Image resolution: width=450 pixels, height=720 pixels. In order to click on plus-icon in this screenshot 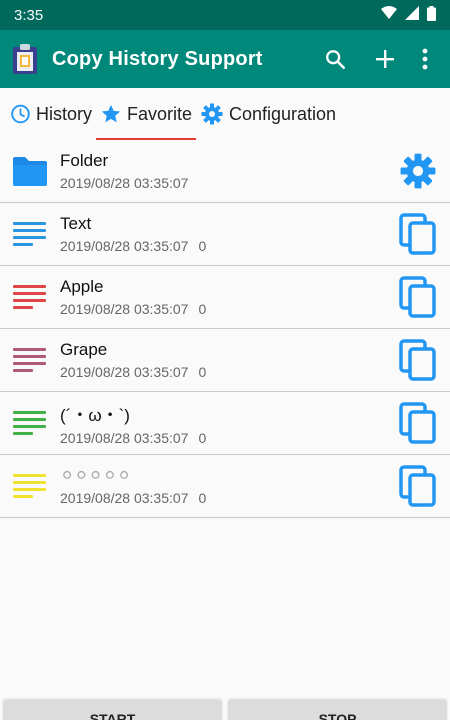, I will do `click(385, 59)`.